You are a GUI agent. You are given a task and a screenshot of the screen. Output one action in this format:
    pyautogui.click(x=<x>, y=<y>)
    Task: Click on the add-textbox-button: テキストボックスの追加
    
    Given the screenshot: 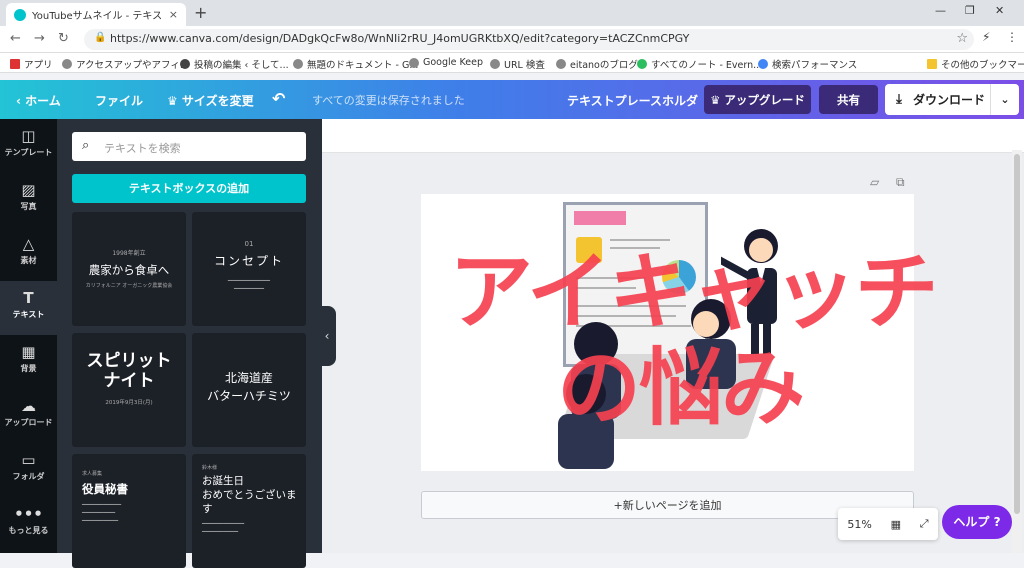 What is the action you would take?
    pyautogui.click(x=189, y=188)
    